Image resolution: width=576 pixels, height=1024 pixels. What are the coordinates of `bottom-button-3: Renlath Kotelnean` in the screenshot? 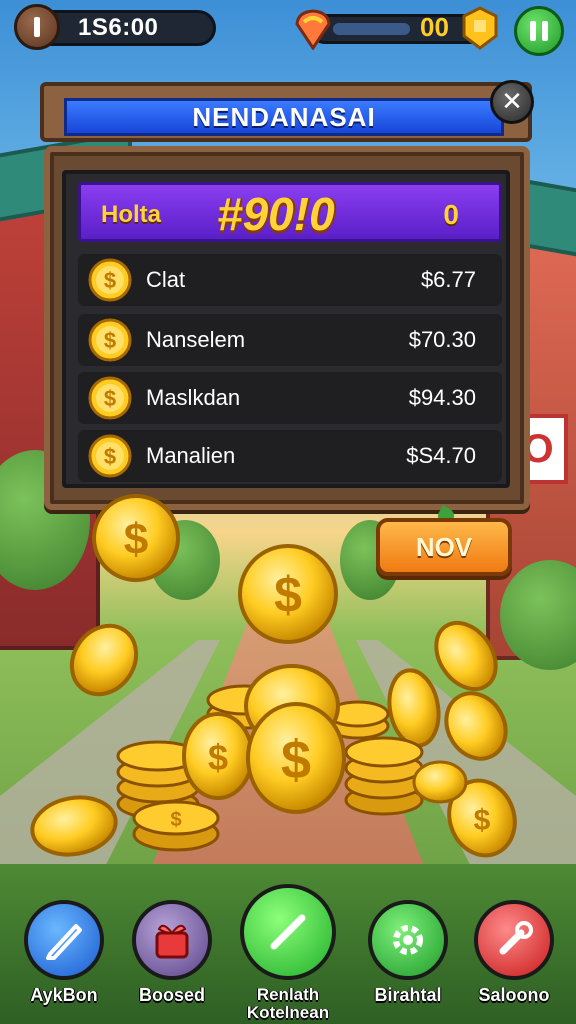 It's located at (288, 953).